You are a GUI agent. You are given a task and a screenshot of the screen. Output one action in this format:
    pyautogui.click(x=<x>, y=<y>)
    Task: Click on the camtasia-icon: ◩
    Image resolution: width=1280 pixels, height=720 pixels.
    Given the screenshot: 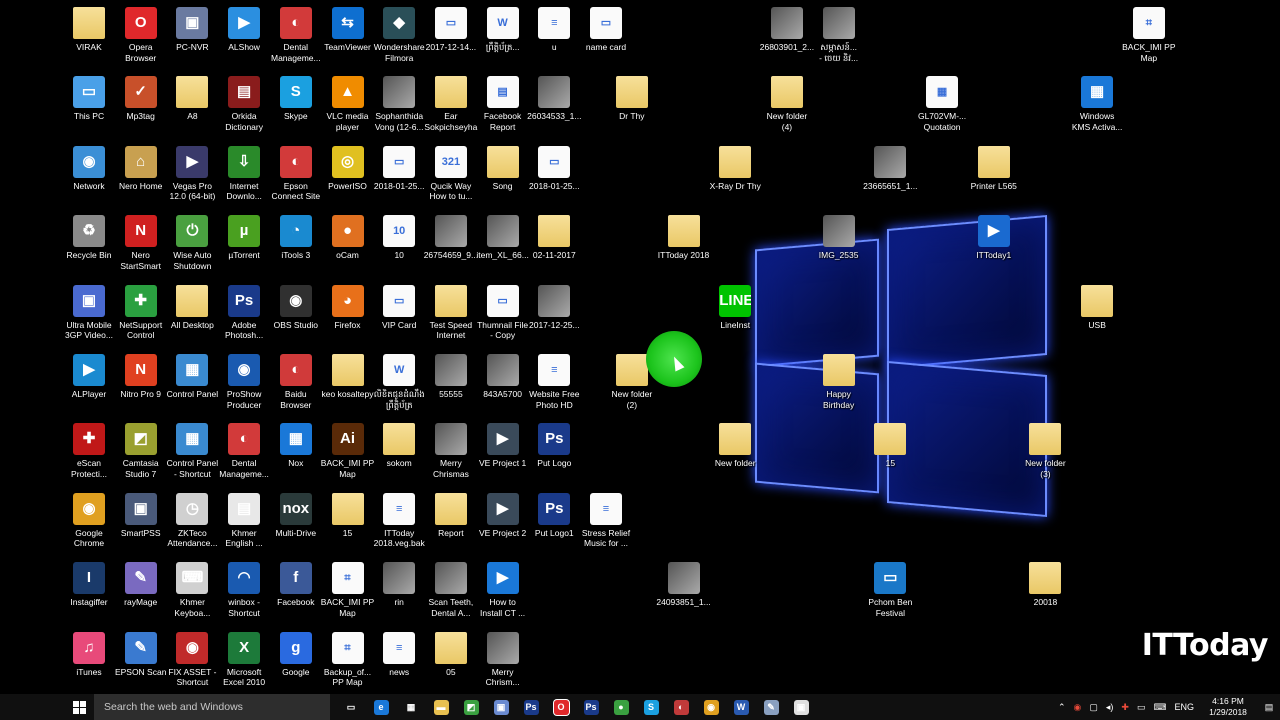 What is the action you would take?
    pyautogui.click(x=140, y=439)
    